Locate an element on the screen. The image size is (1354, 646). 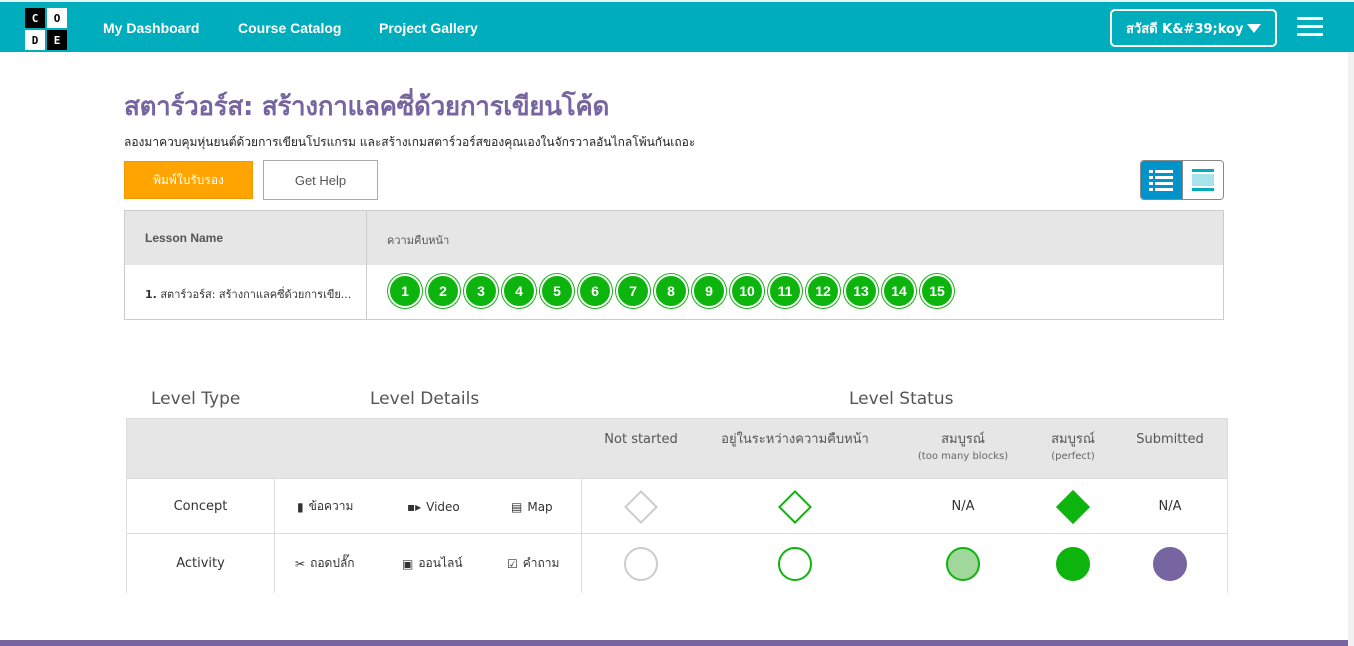
nav-course-catalog-link: Course Catalog is located at coordinates (289, 28).